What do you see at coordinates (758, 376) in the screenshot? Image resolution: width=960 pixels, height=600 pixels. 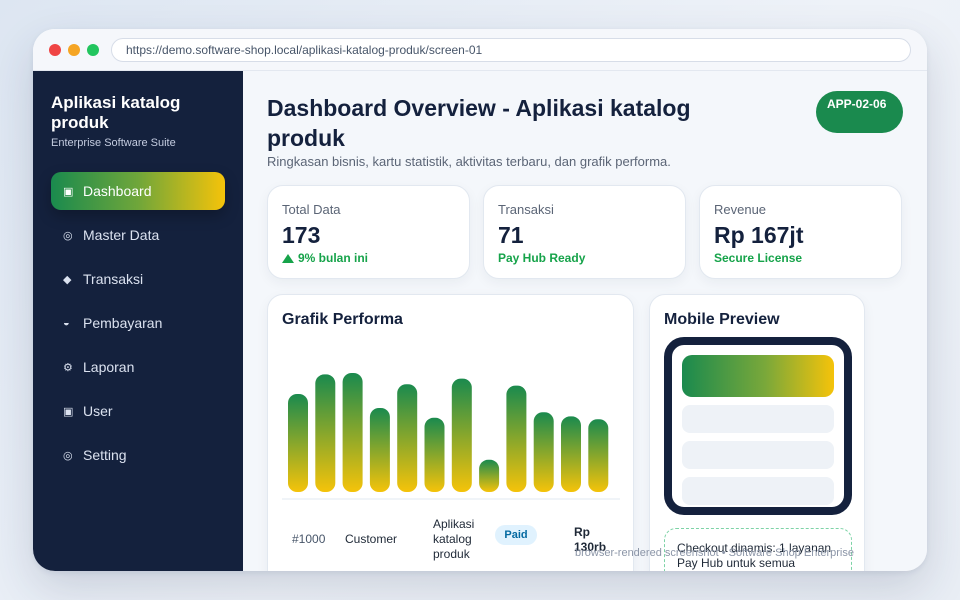 I see `phone-header-bar` at bounding box center [758, 376].